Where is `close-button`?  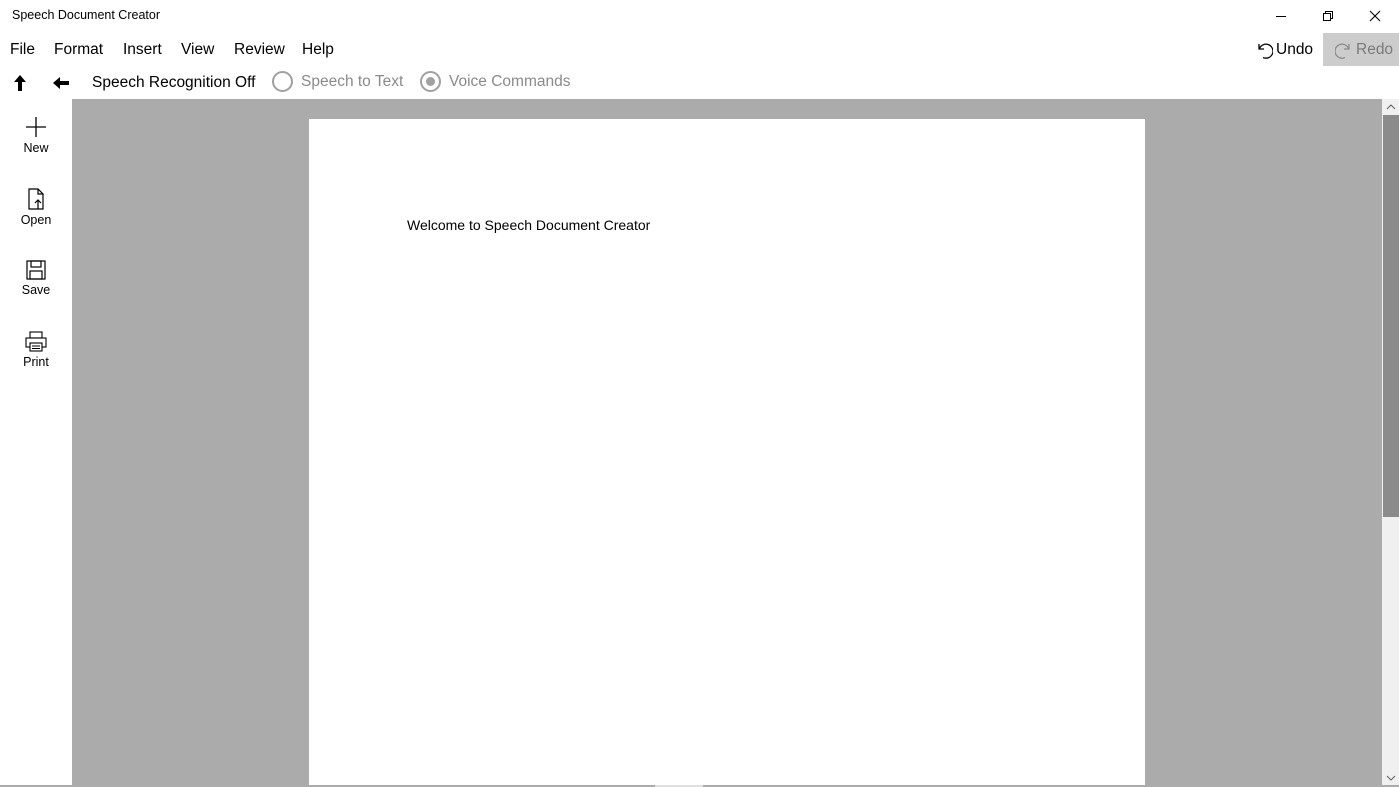
close-button is located at coordinates (1375, 16).